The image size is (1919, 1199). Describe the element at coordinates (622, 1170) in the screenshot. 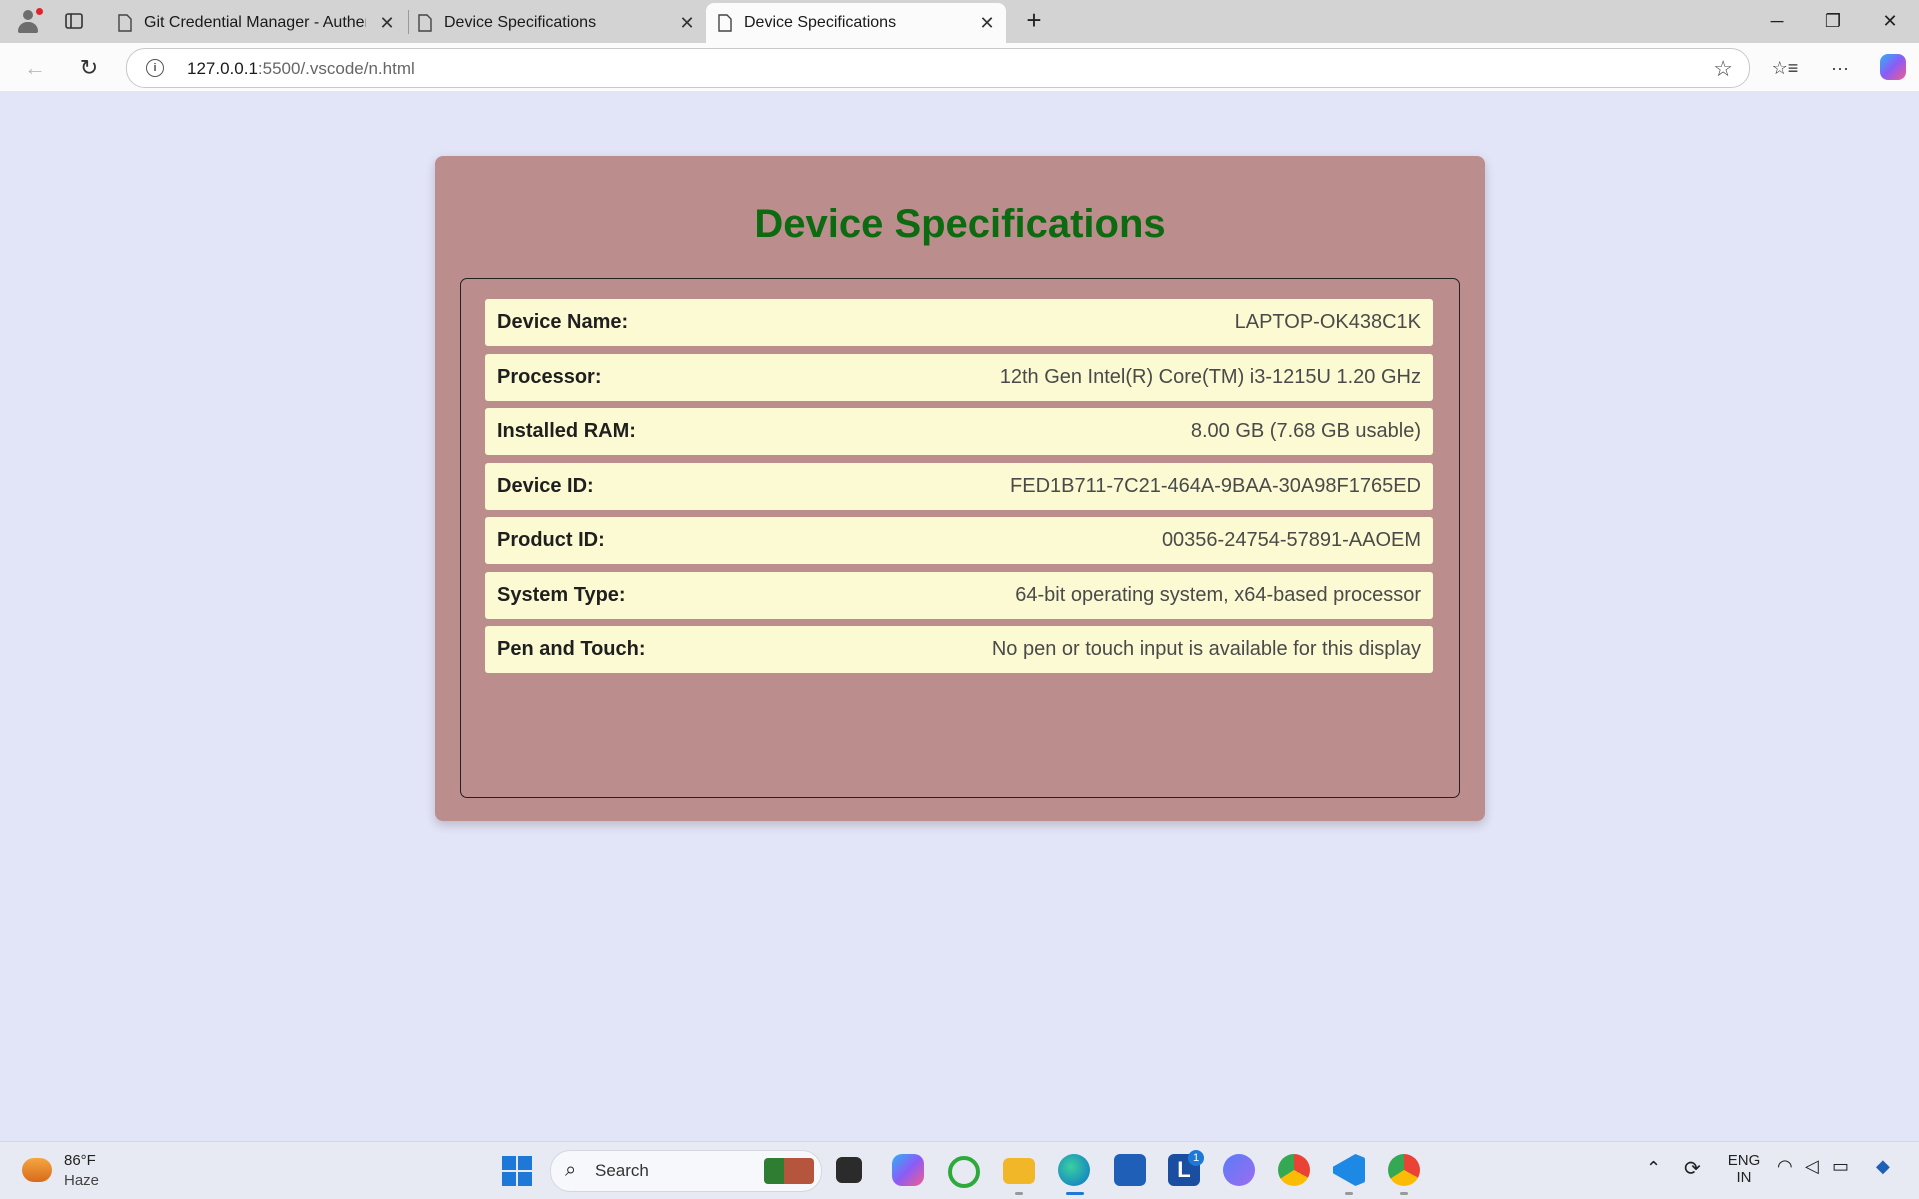

I see `search-label: Search` at that location.